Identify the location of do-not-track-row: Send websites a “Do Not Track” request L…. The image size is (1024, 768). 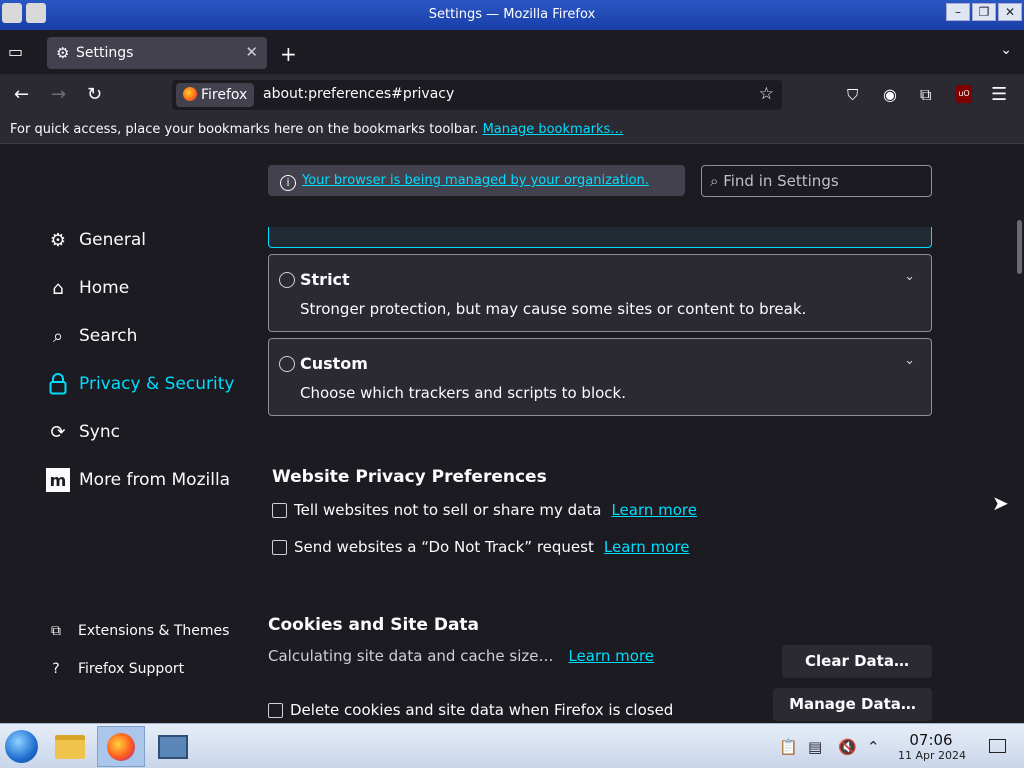
(480, 547).